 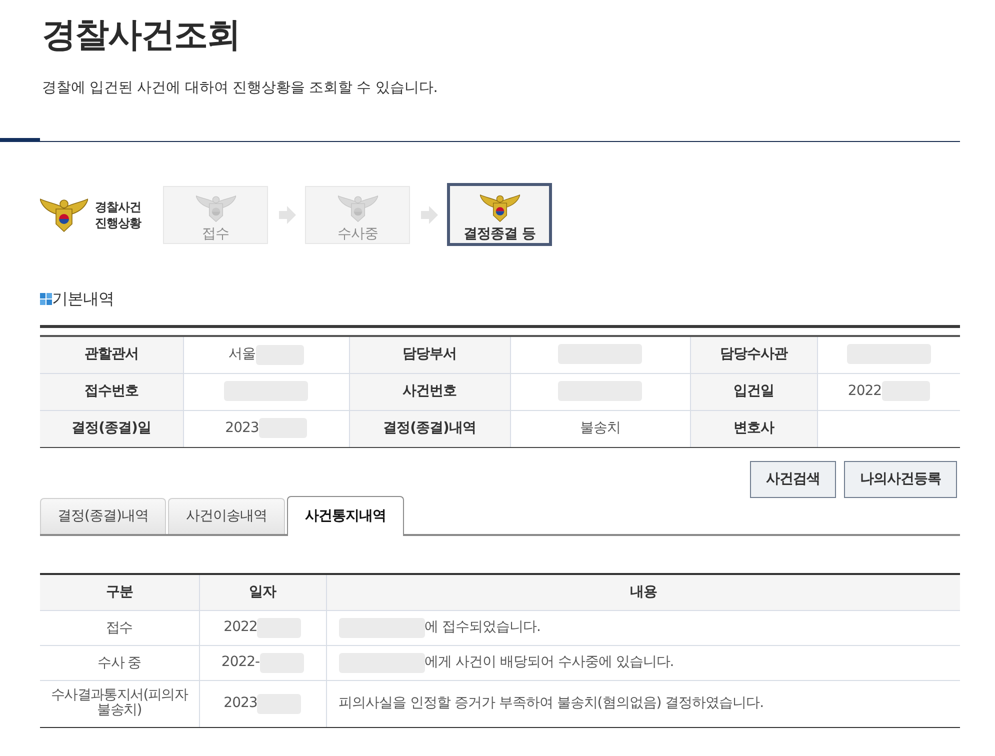 I want to click on field-label: 담당부서, so click(x=429, y=354).